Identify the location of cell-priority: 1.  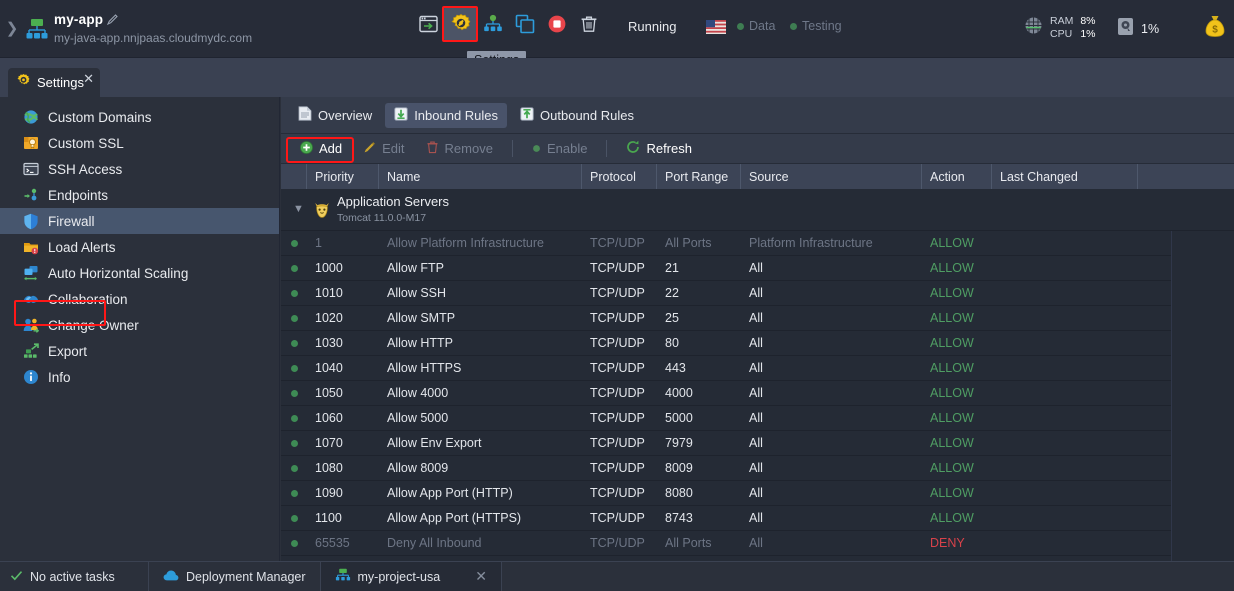
(318, 243).